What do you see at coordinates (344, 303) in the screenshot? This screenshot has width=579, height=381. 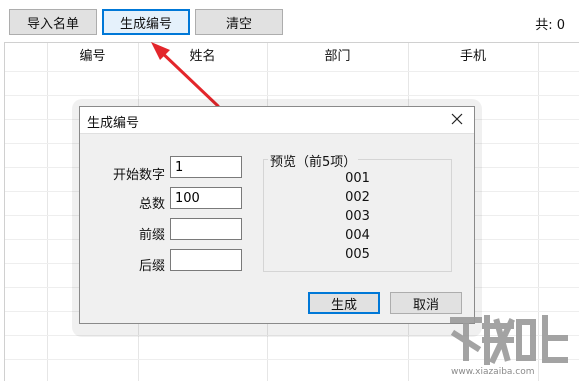 I see `generate-button: 生成` at bounding box center [344, 303].